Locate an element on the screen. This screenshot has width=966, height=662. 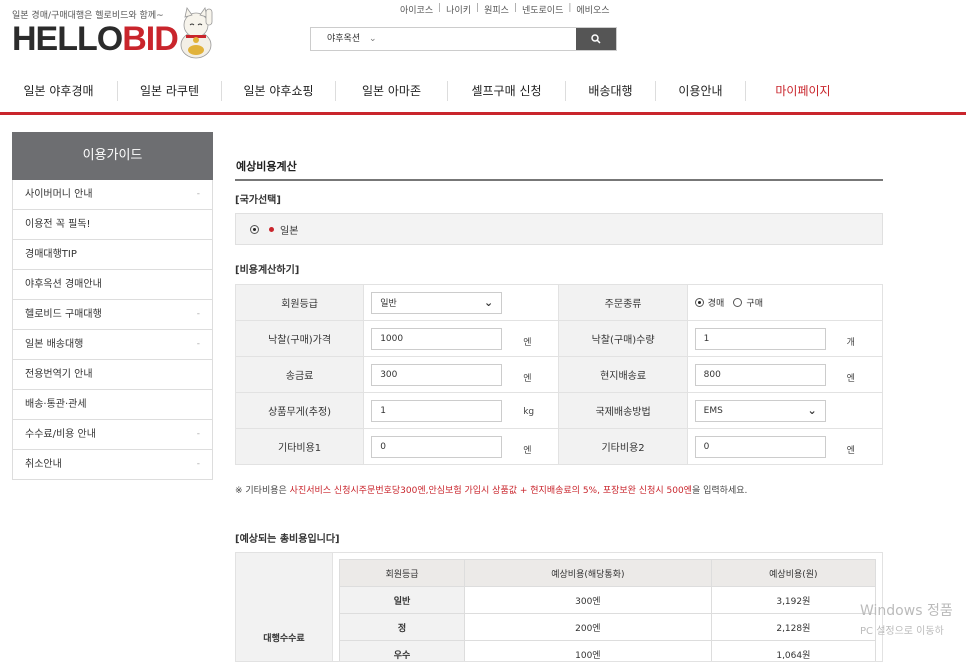
sidebar-item-japan-shipping: 일본 배송대행- is located at coordinates (112, 345).